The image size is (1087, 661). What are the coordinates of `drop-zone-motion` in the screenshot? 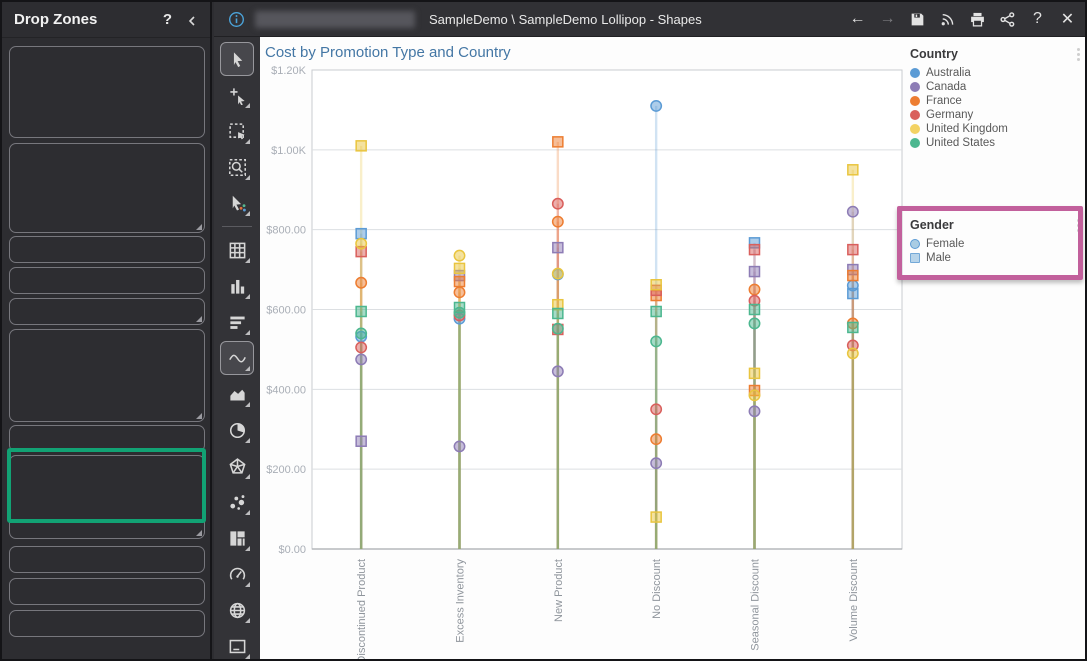 It's located at (107, 623).